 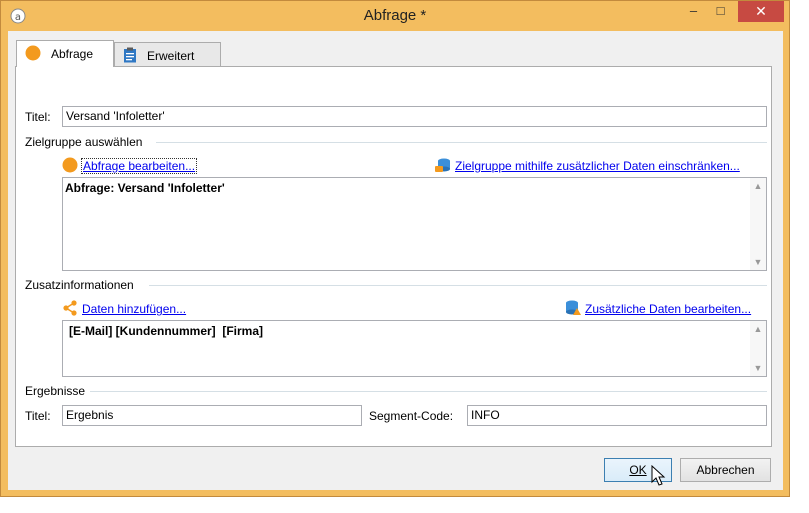 I want to click on window-title: Abfrage *, so click(x=395, y=15).